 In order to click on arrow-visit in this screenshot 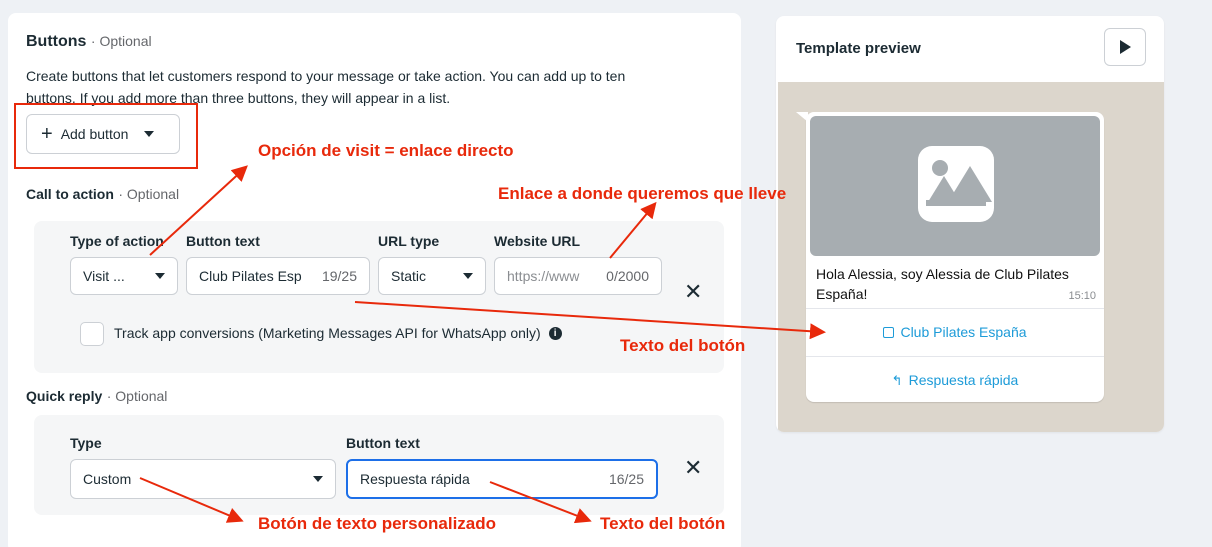, I will do `click(198, 210)`.